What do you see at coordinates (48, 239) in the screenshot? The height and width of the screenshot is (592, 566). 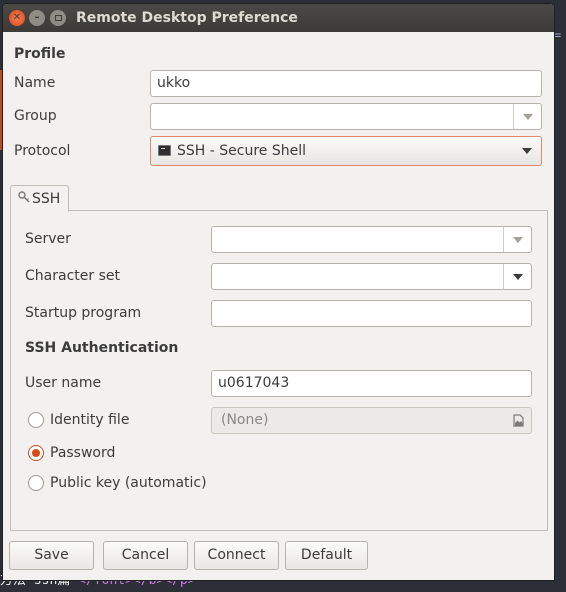 I see `server-label: Server` at bounding box center [48, 239].